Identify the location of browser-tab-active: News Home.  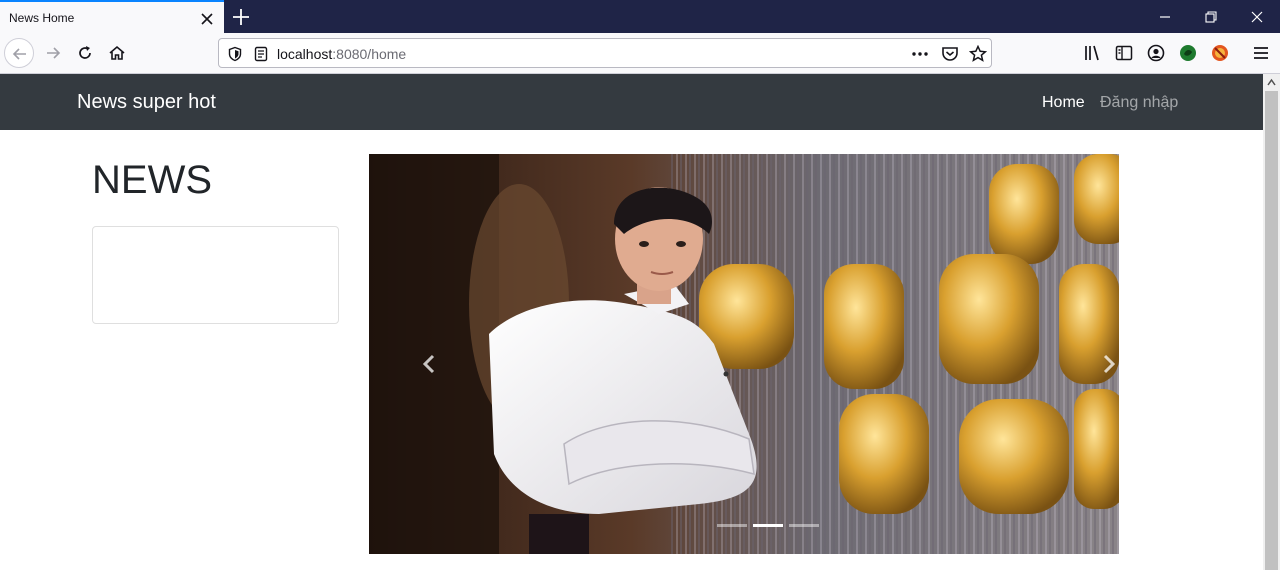
(112, 16).